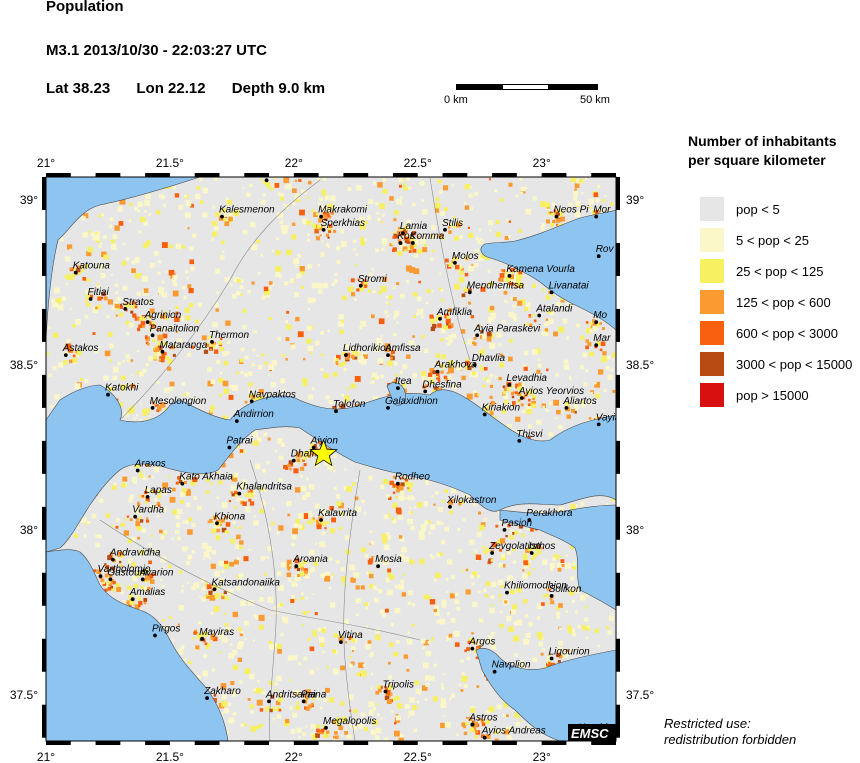  Describe the element at coordinates (605, 249) in the screenshot. I see `town-label: Rov` at that location.